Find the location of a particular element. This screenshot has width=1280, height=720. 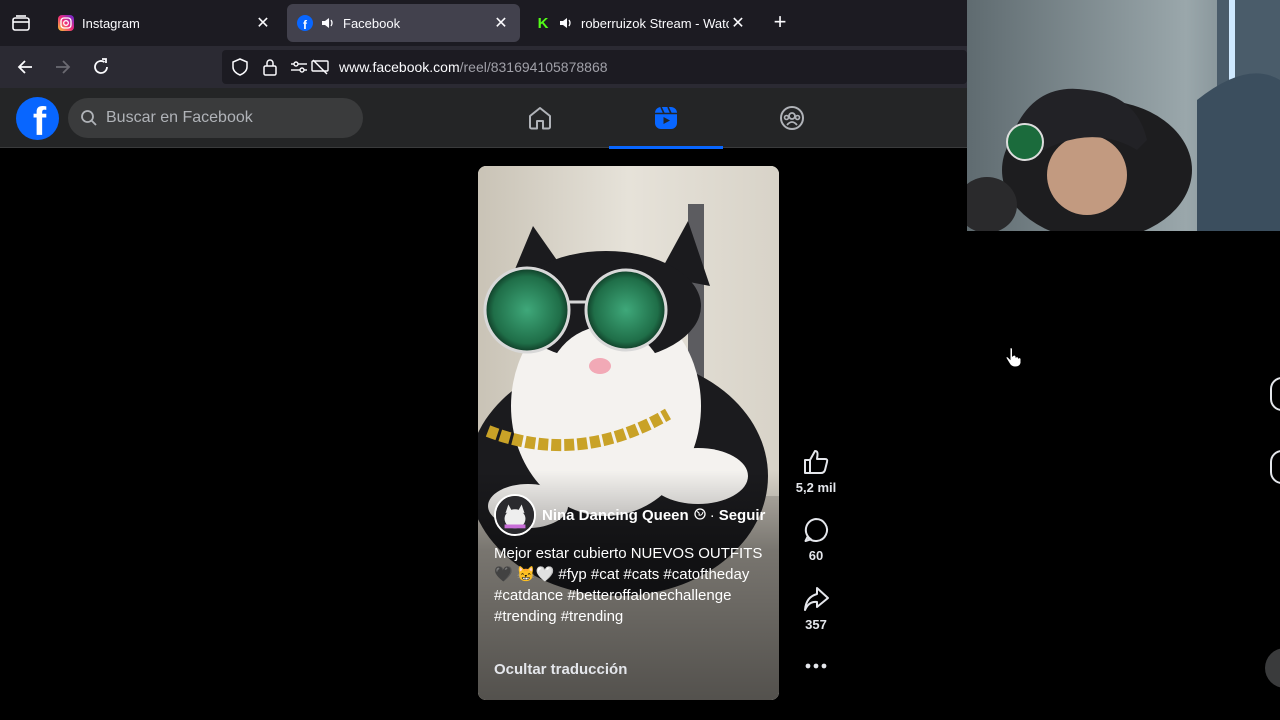

groups-icon is located at coordinates (792, 118).